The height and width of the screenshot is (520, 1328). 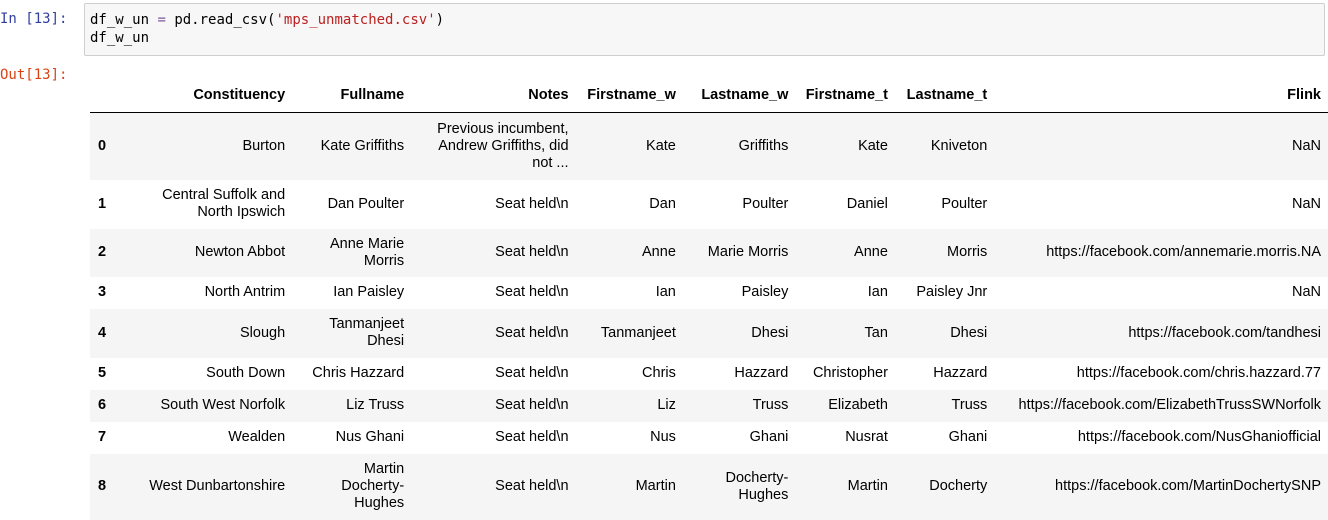 What do you see at coordinates (663, 437) in the screenshot?
I see `cell-firstname-w: Nus` at bounding box center [663, 437].